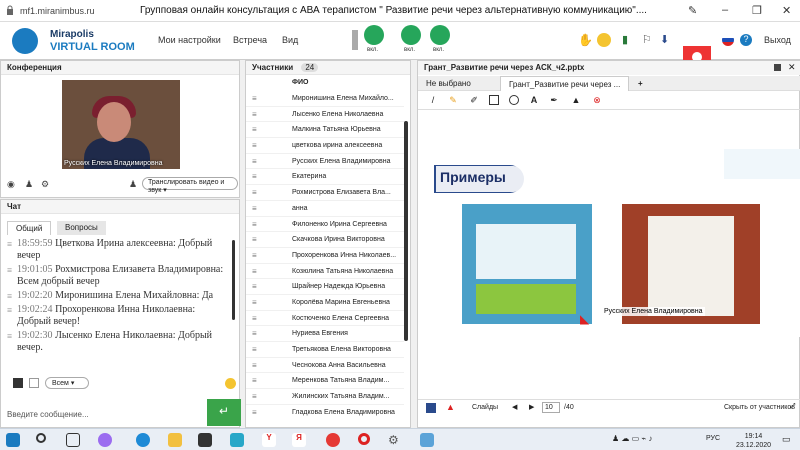 This screenshot has width=800, height=450. What do you see at coordinates (11, 184) in the screenshot?
I see `camera-settings-icon: ◉` at bounding box center [11, 184].